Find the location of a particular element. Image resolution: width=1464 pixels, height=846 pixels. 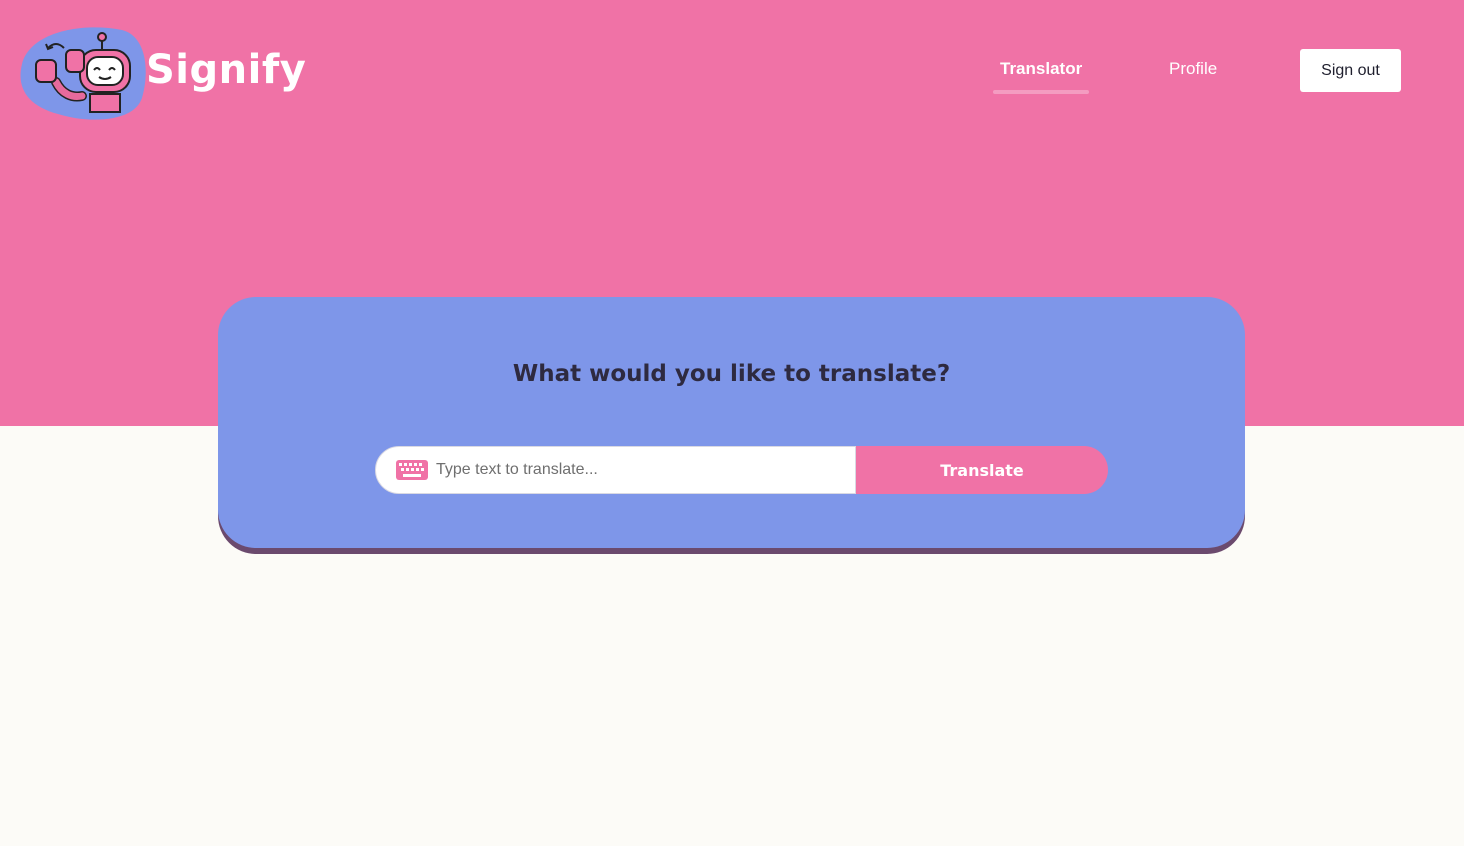

keyboard-icon is located at coordinates (412, 470).